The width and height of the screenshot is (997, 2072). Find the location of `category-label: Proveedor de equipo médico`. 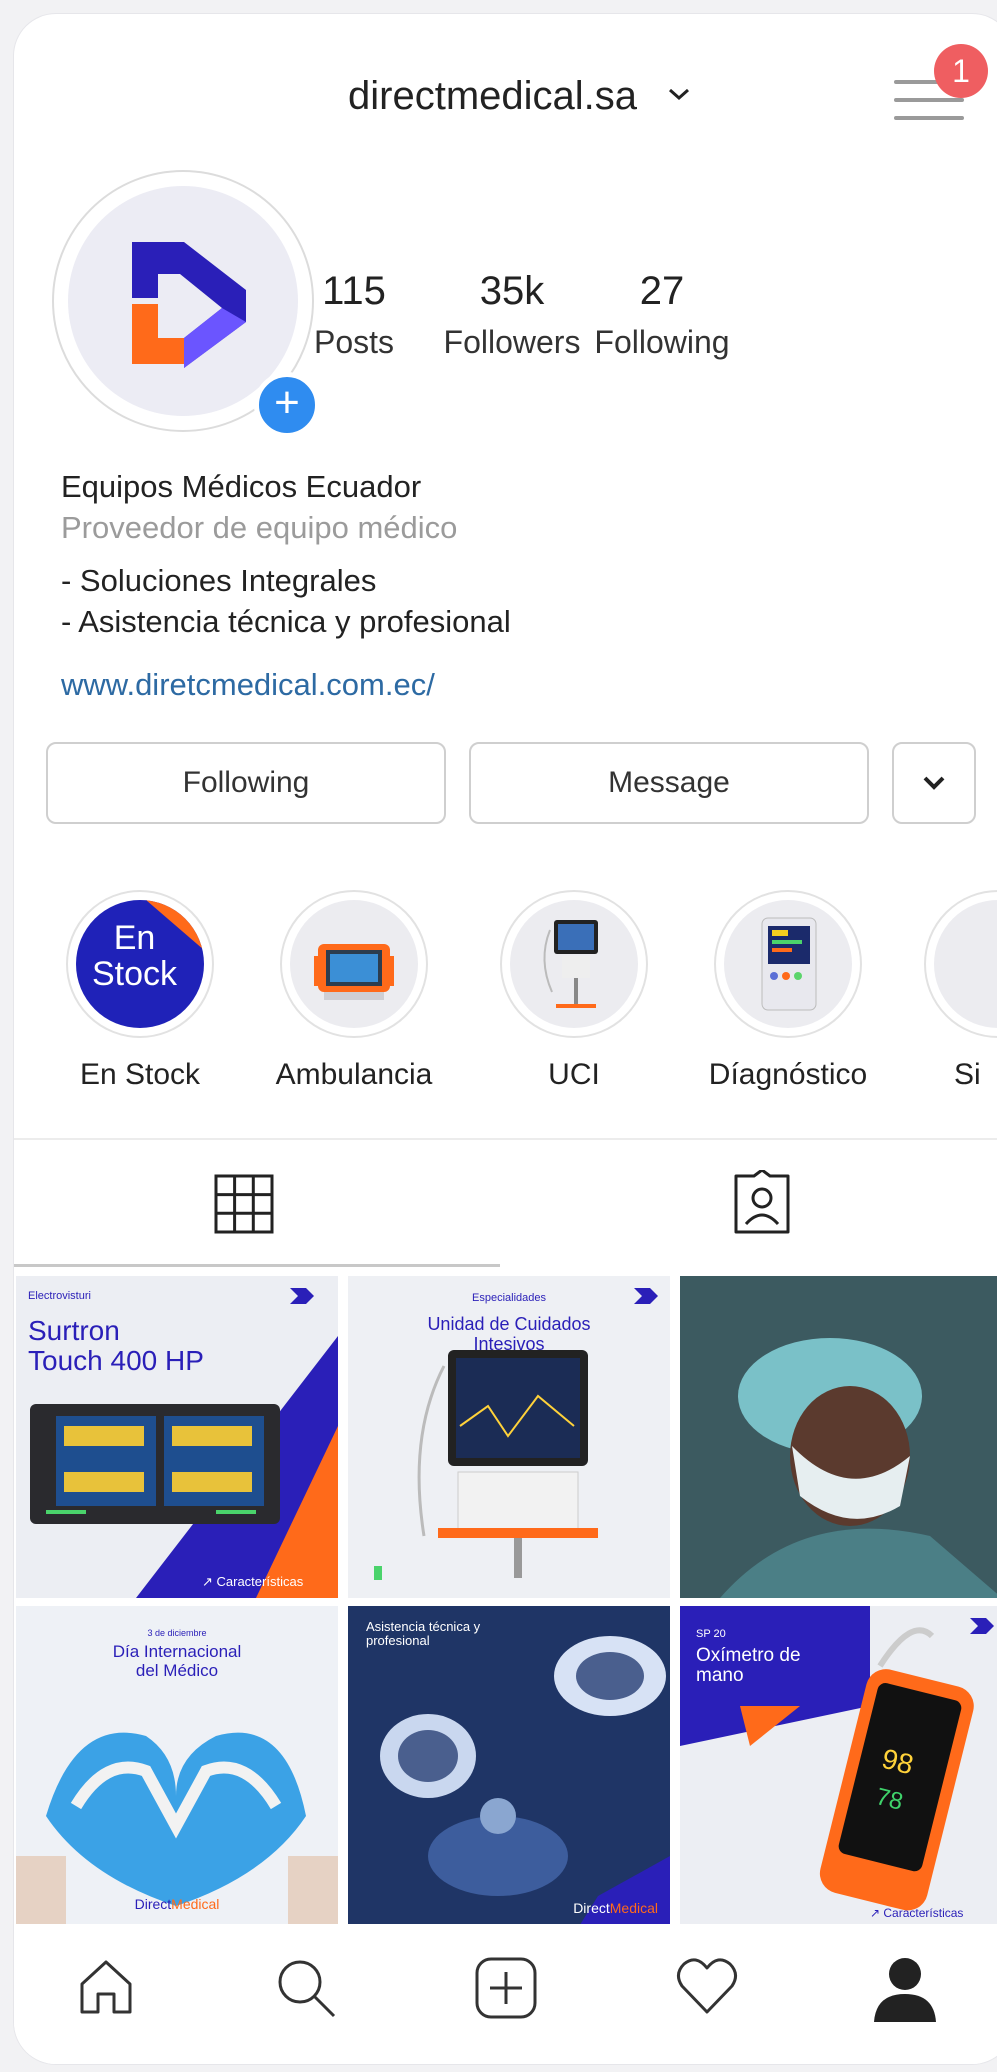

category-label: Proveedor de equipo médico is located at coordinates (259, 527).